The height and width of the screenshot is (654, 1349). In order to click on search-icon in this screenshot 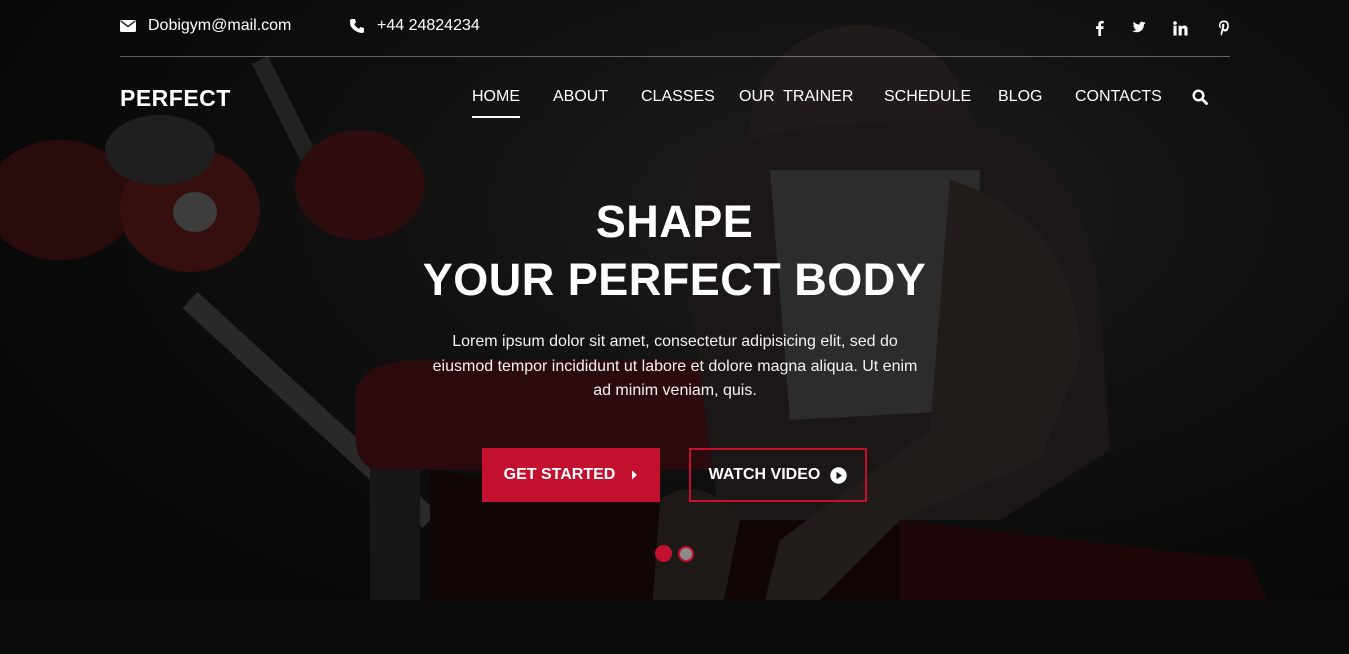, I will do `click(1200, 97)`.